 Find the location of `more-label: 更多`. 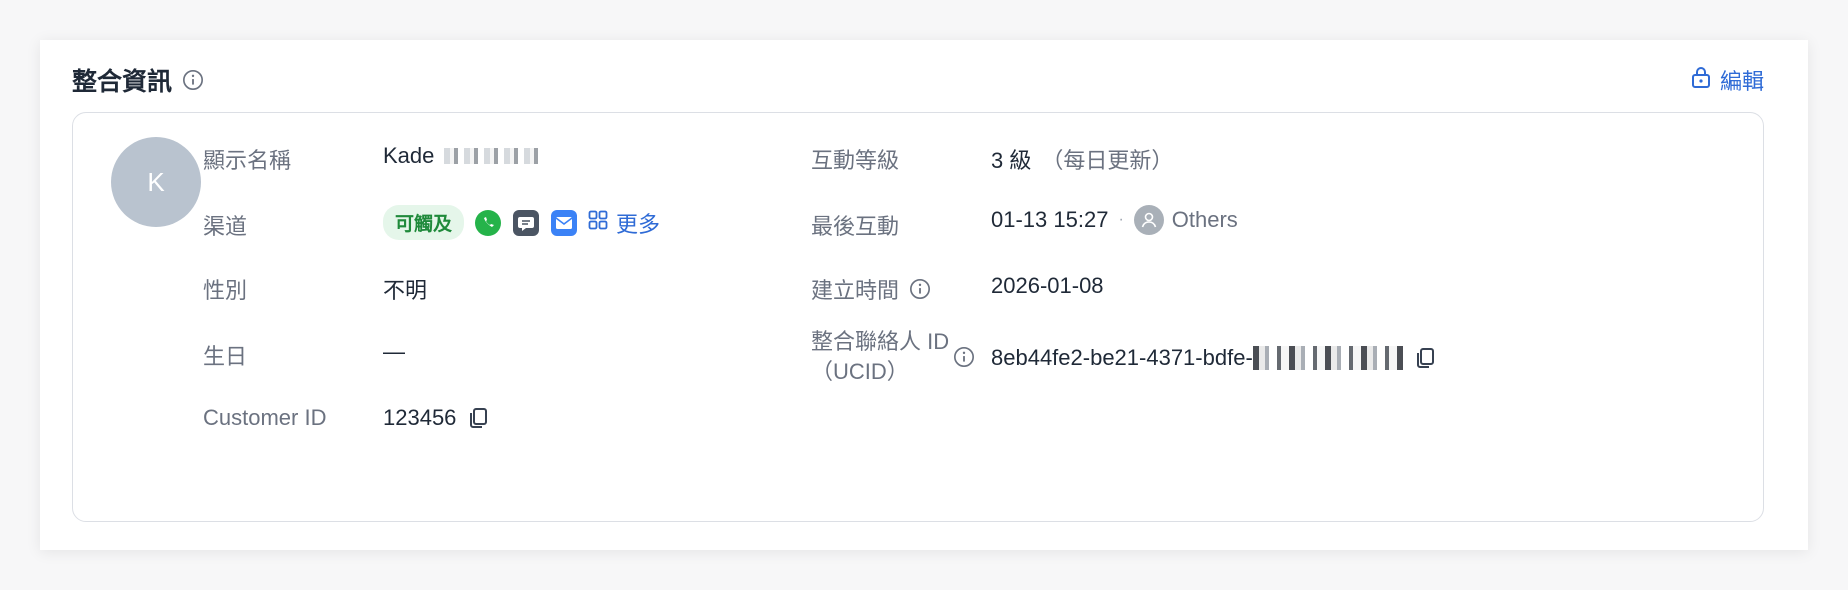

more-label: 更多 is located at coordinates (638, 224).